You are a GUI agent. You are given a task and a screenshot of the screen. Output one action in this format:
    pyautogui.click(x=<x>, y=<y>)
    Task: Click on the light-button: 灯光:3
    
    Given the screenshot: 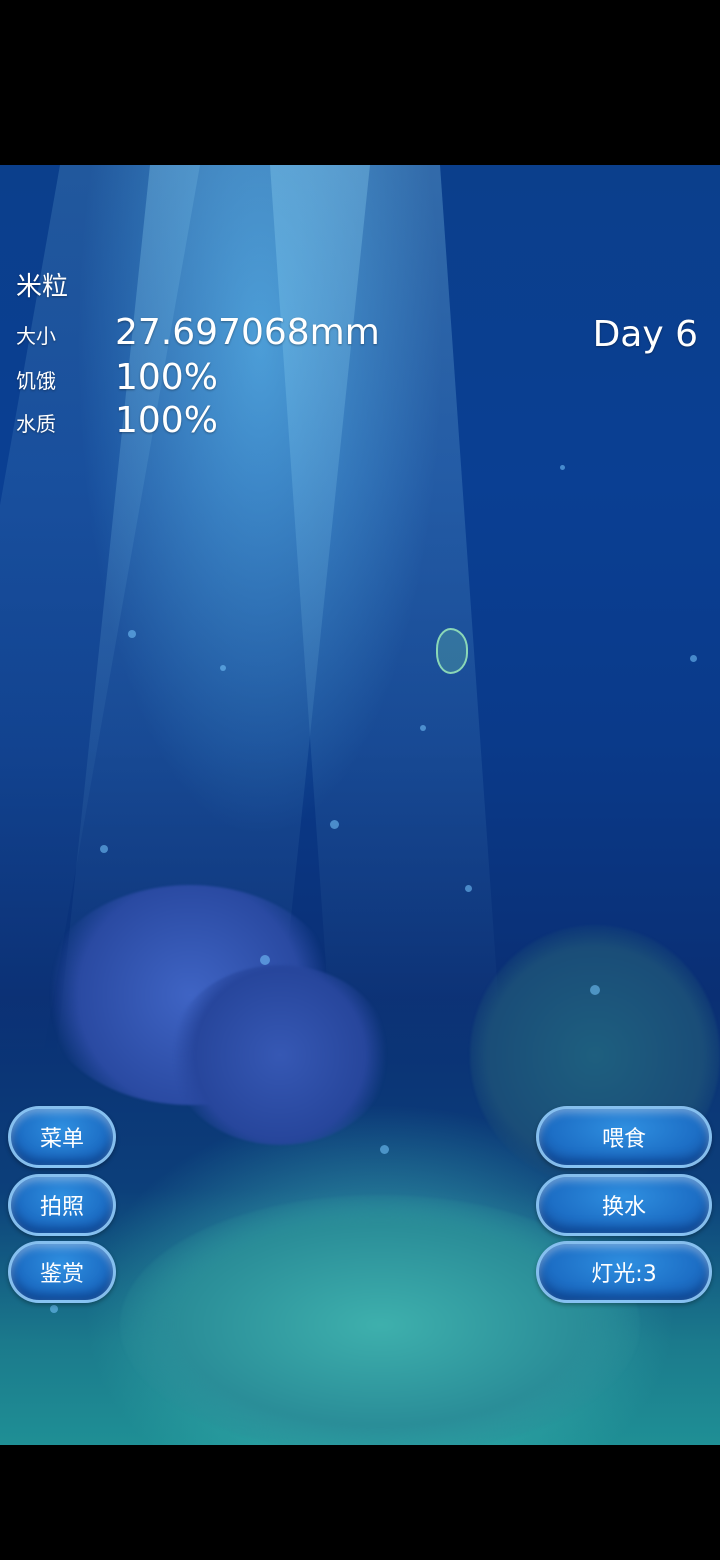 What is the action you would take?
    pyautogui.click(x=624, y=1272)
    